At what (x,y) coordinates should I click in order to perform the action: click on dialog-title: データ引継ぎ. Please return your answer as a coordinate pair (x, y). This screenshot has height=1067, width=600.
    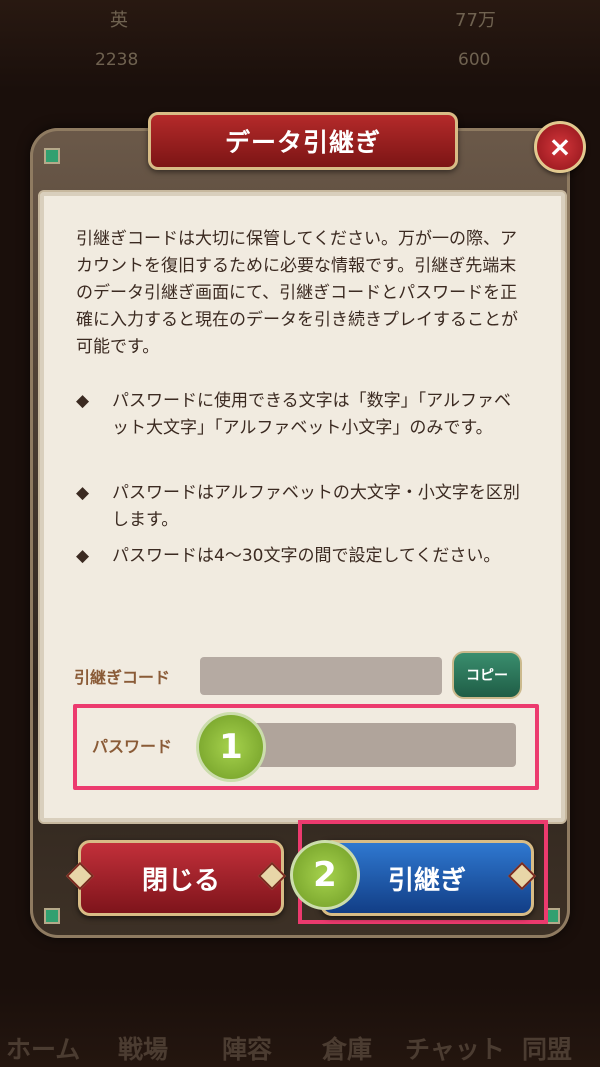
    Looking at the image, I should click on (302, 142).